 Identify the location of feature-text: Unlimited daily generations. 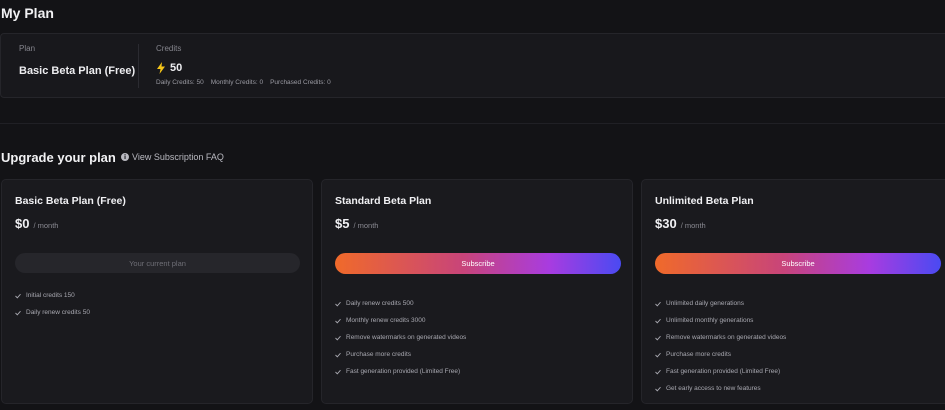
(705, 303).